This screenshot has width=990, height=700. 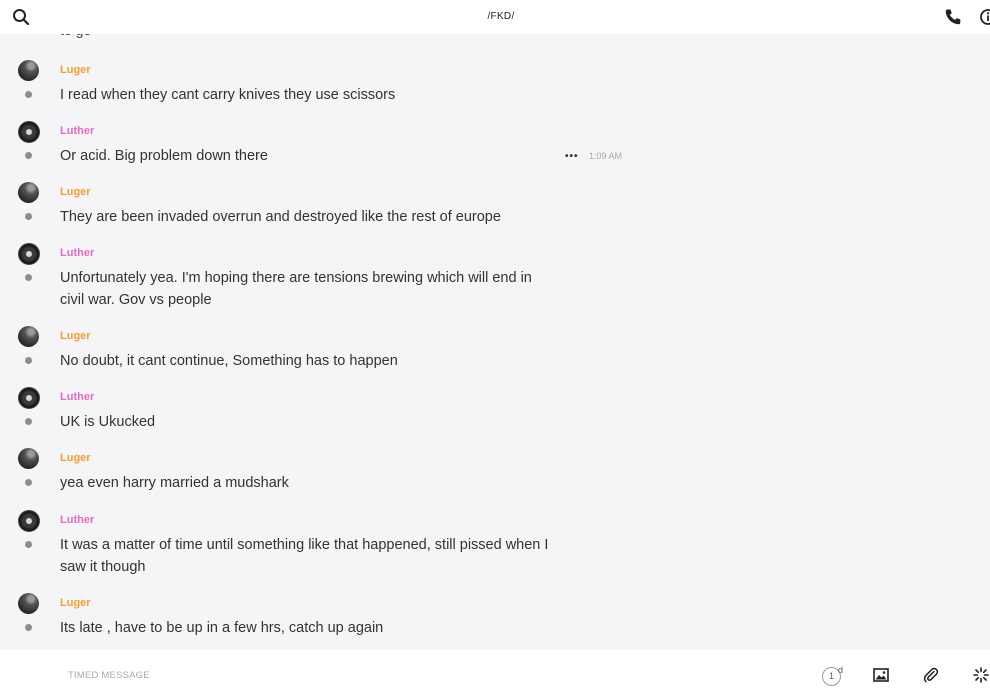 What do you see at coordinates (108, 422) in the screenshot?
I see `message-text: UK is Ukucked` at bounding box center [108, 422].